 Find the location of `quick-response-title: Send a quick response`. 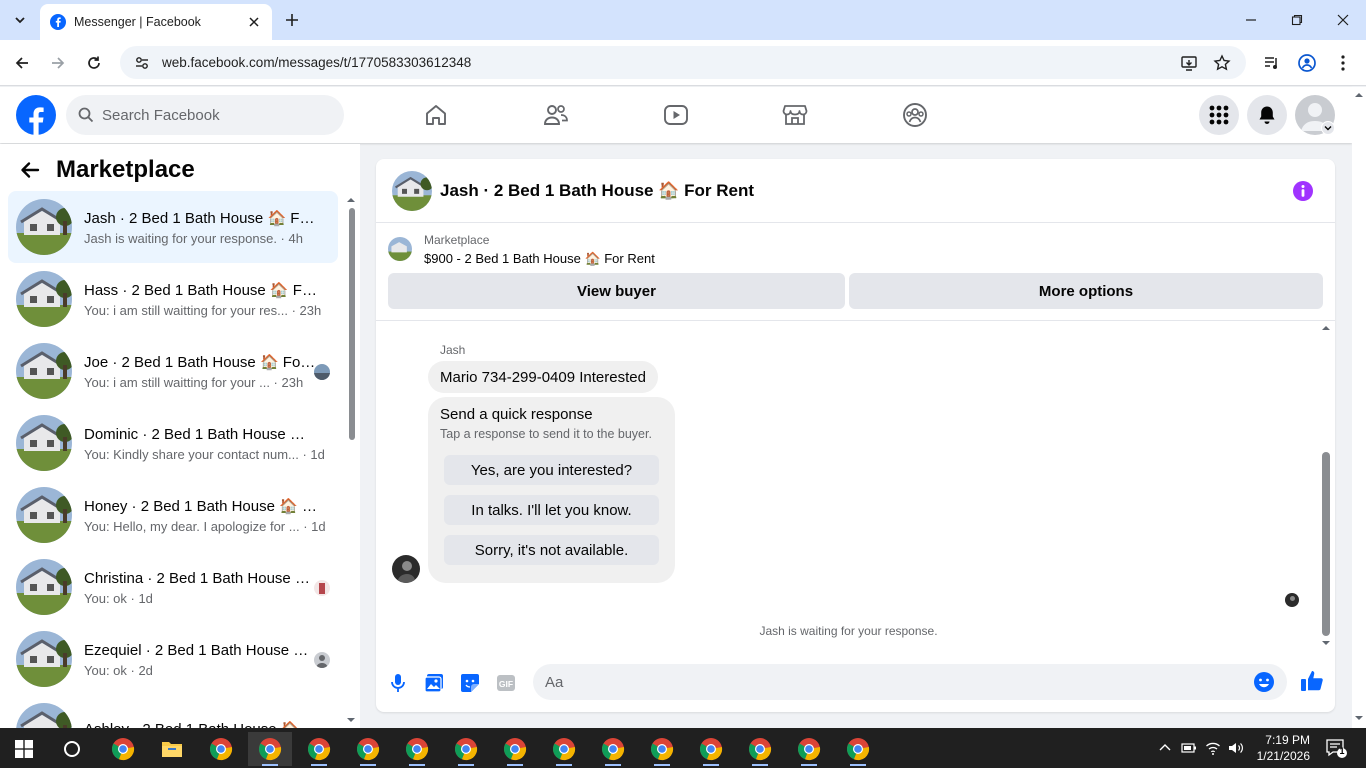

quick-response-title: Send a quick response is located at coordinates (516, 414).